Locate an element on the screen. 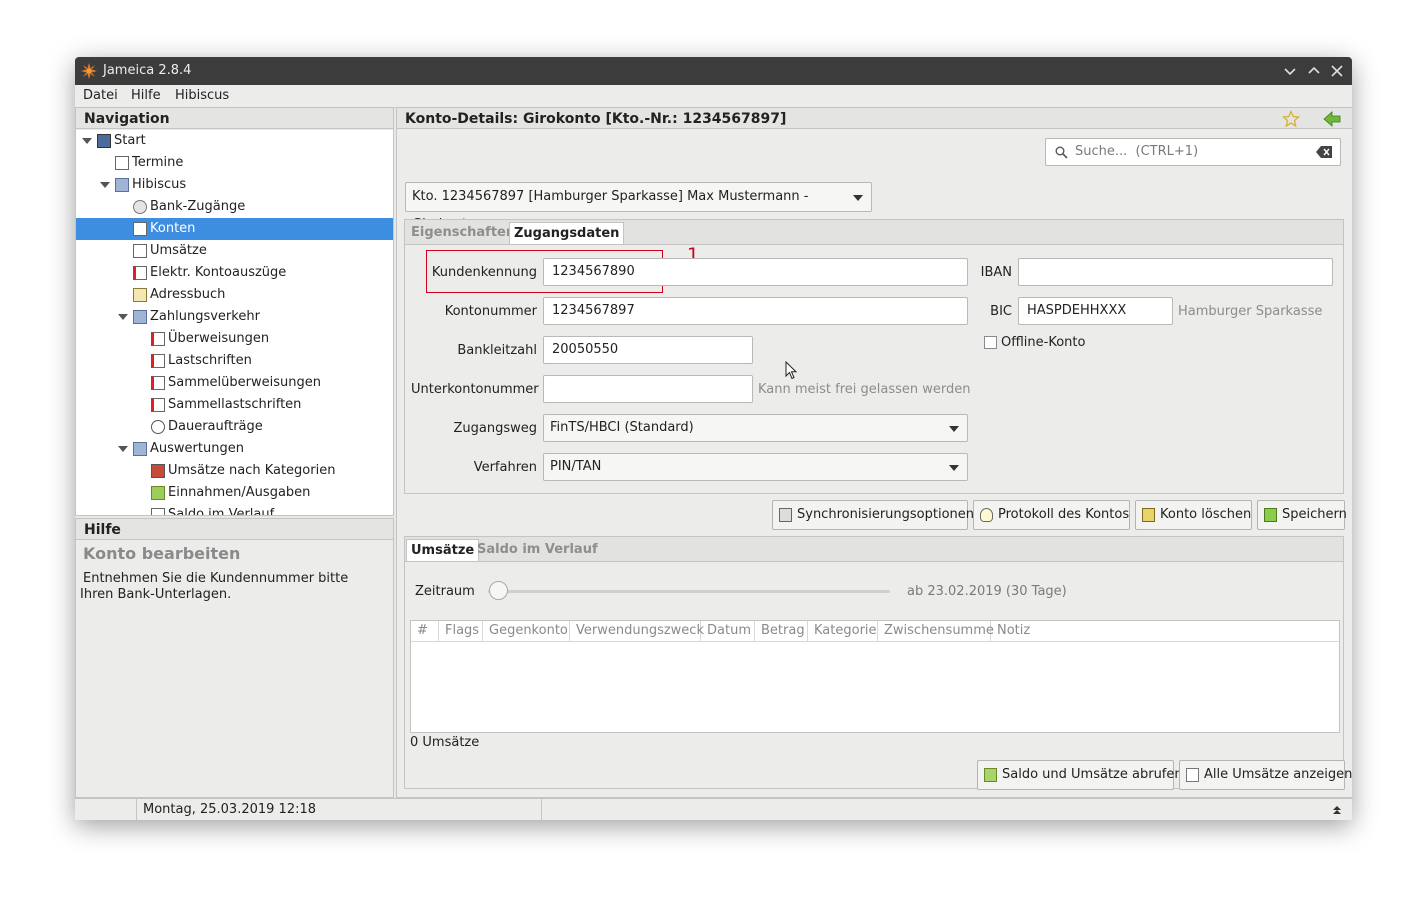 This screenshot has height=914, width=1427. nav-label: Termine is located at coordinates (158, 162).